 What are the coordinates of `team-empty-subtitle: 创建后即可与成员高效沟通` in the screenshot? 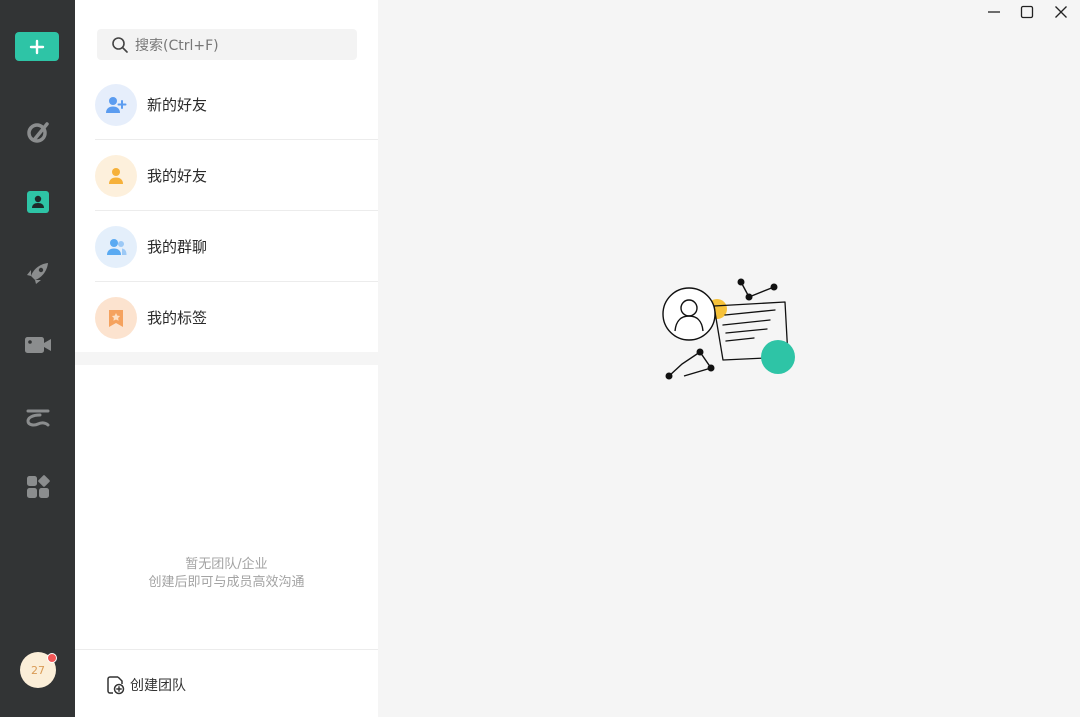 It's located at (226, 582).